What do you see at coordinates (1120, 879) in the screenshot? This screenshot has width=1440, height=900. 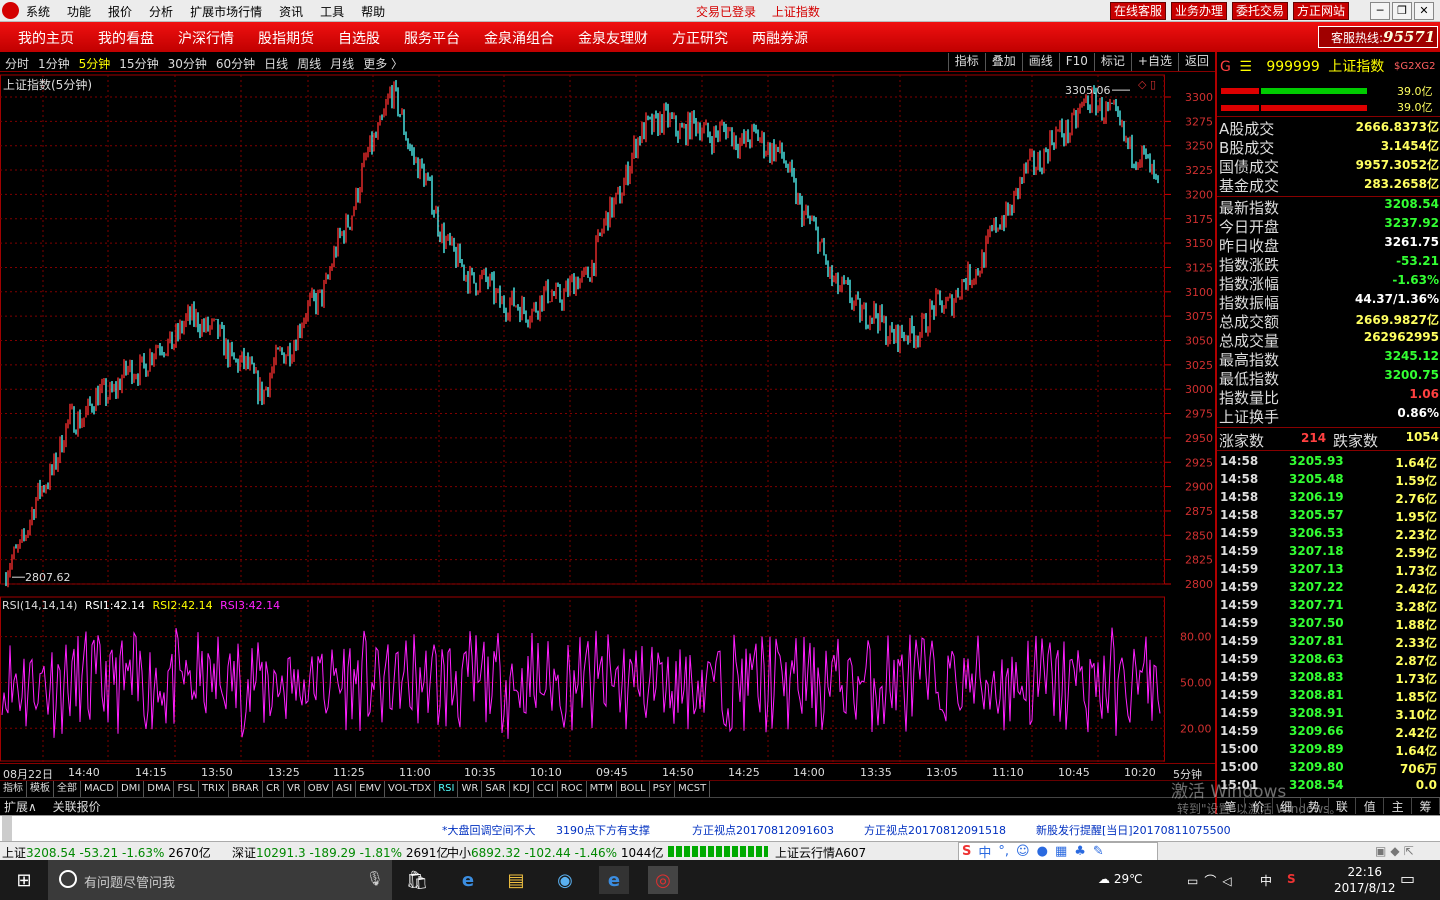 I see `weather: ☁ 29℃` at bounding box center [1120, 879].